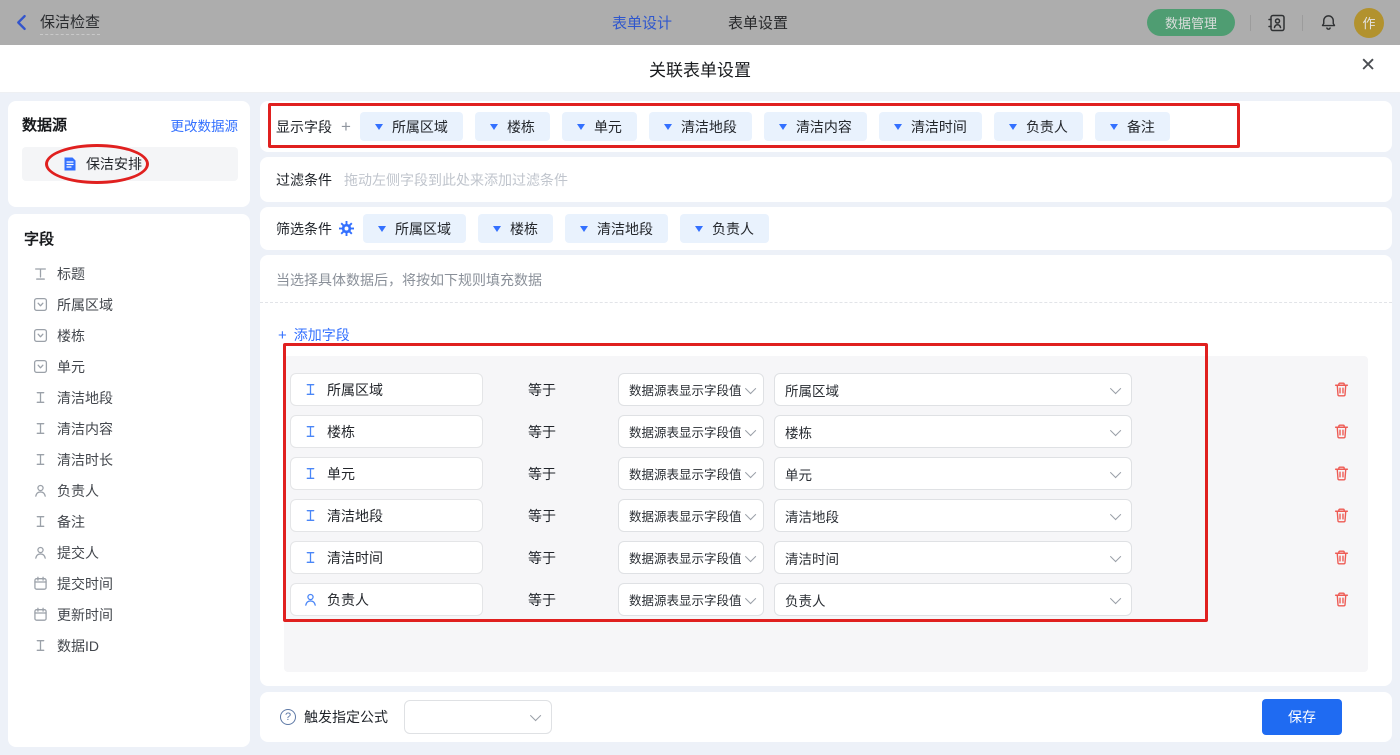  I want to click on datasource-heading: 数据源, so click(45, 125).